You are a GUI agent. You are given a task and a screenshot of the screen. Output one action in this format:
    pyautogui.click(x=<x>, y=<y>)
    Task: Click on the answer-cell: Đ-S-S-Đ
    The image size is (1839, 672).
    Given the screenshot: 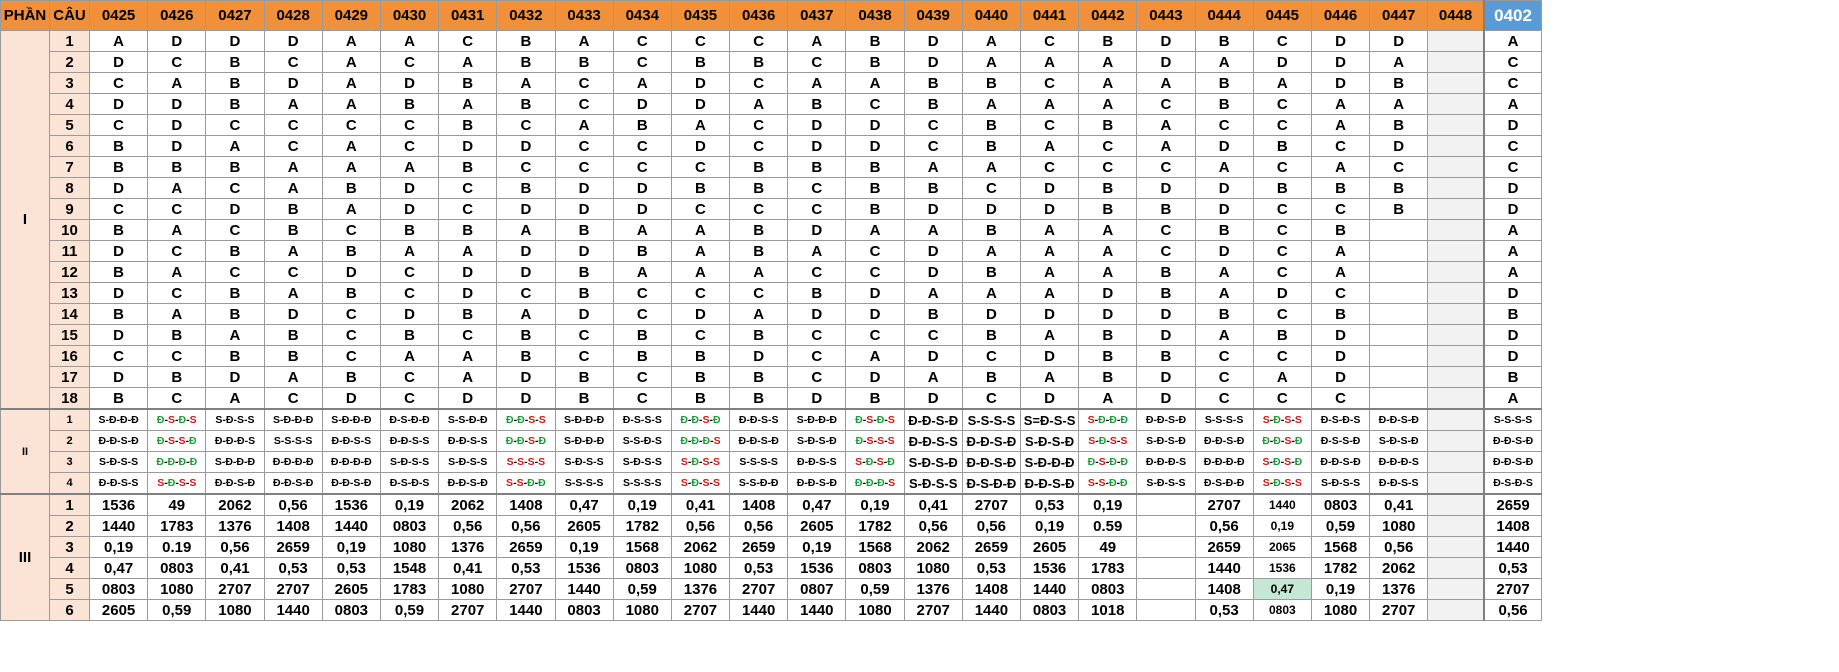 What is the action you would take?
    pyautogui.click(x=1340, y=441)
    